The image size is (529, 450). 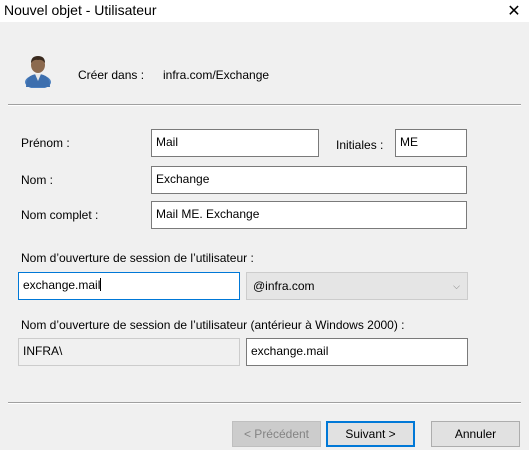 What do you see at coordinates (101, 284) in the screenshot?
I see `text-caret` at bounding box center [101, 284].